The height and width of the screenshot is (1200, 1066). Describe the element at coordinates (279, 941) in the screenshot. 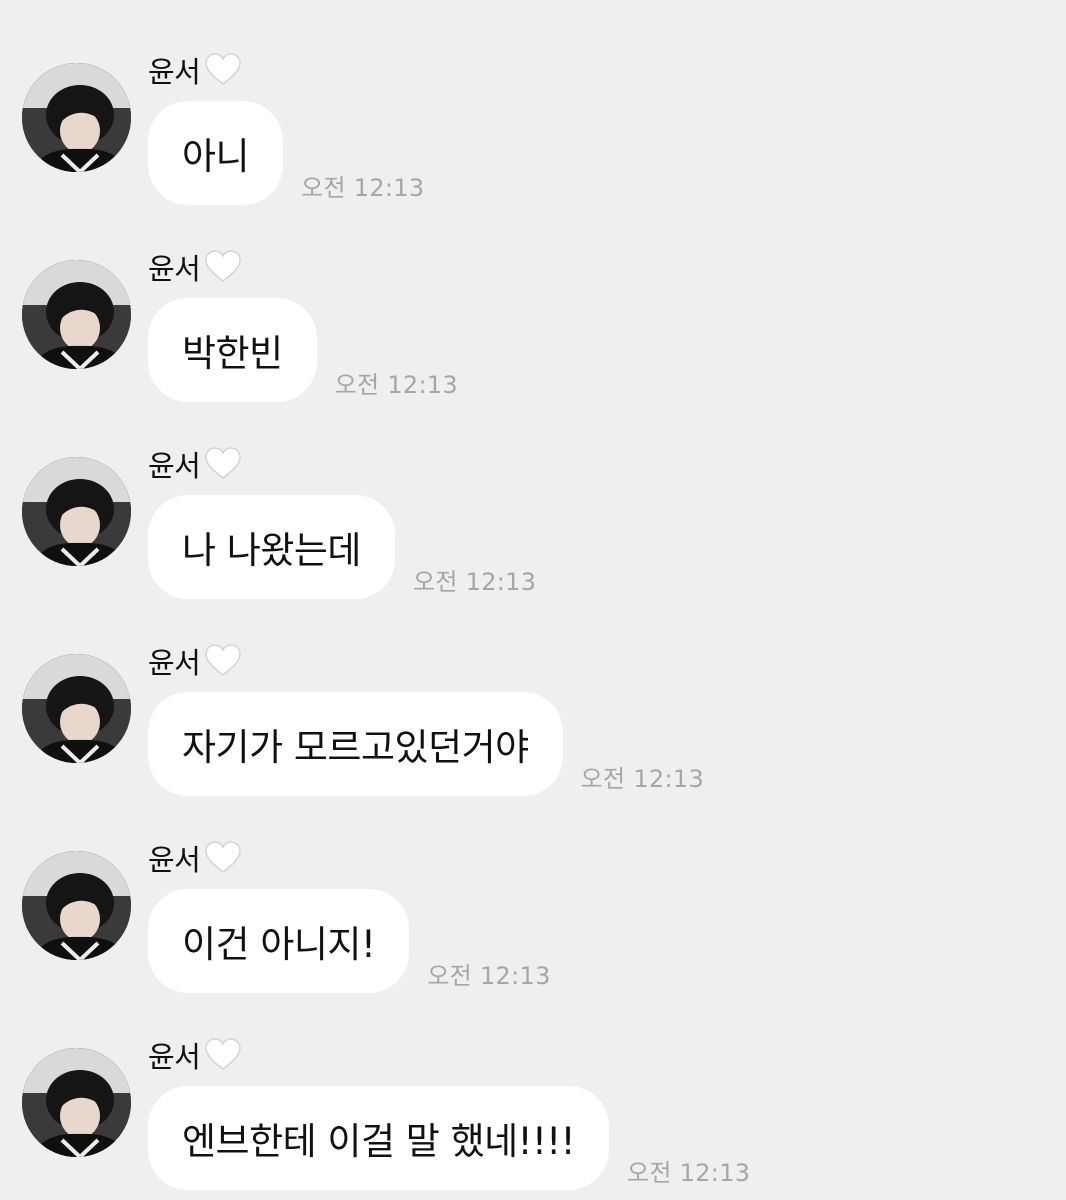

I see `message-bubble: 이건 아니지!` at that location.